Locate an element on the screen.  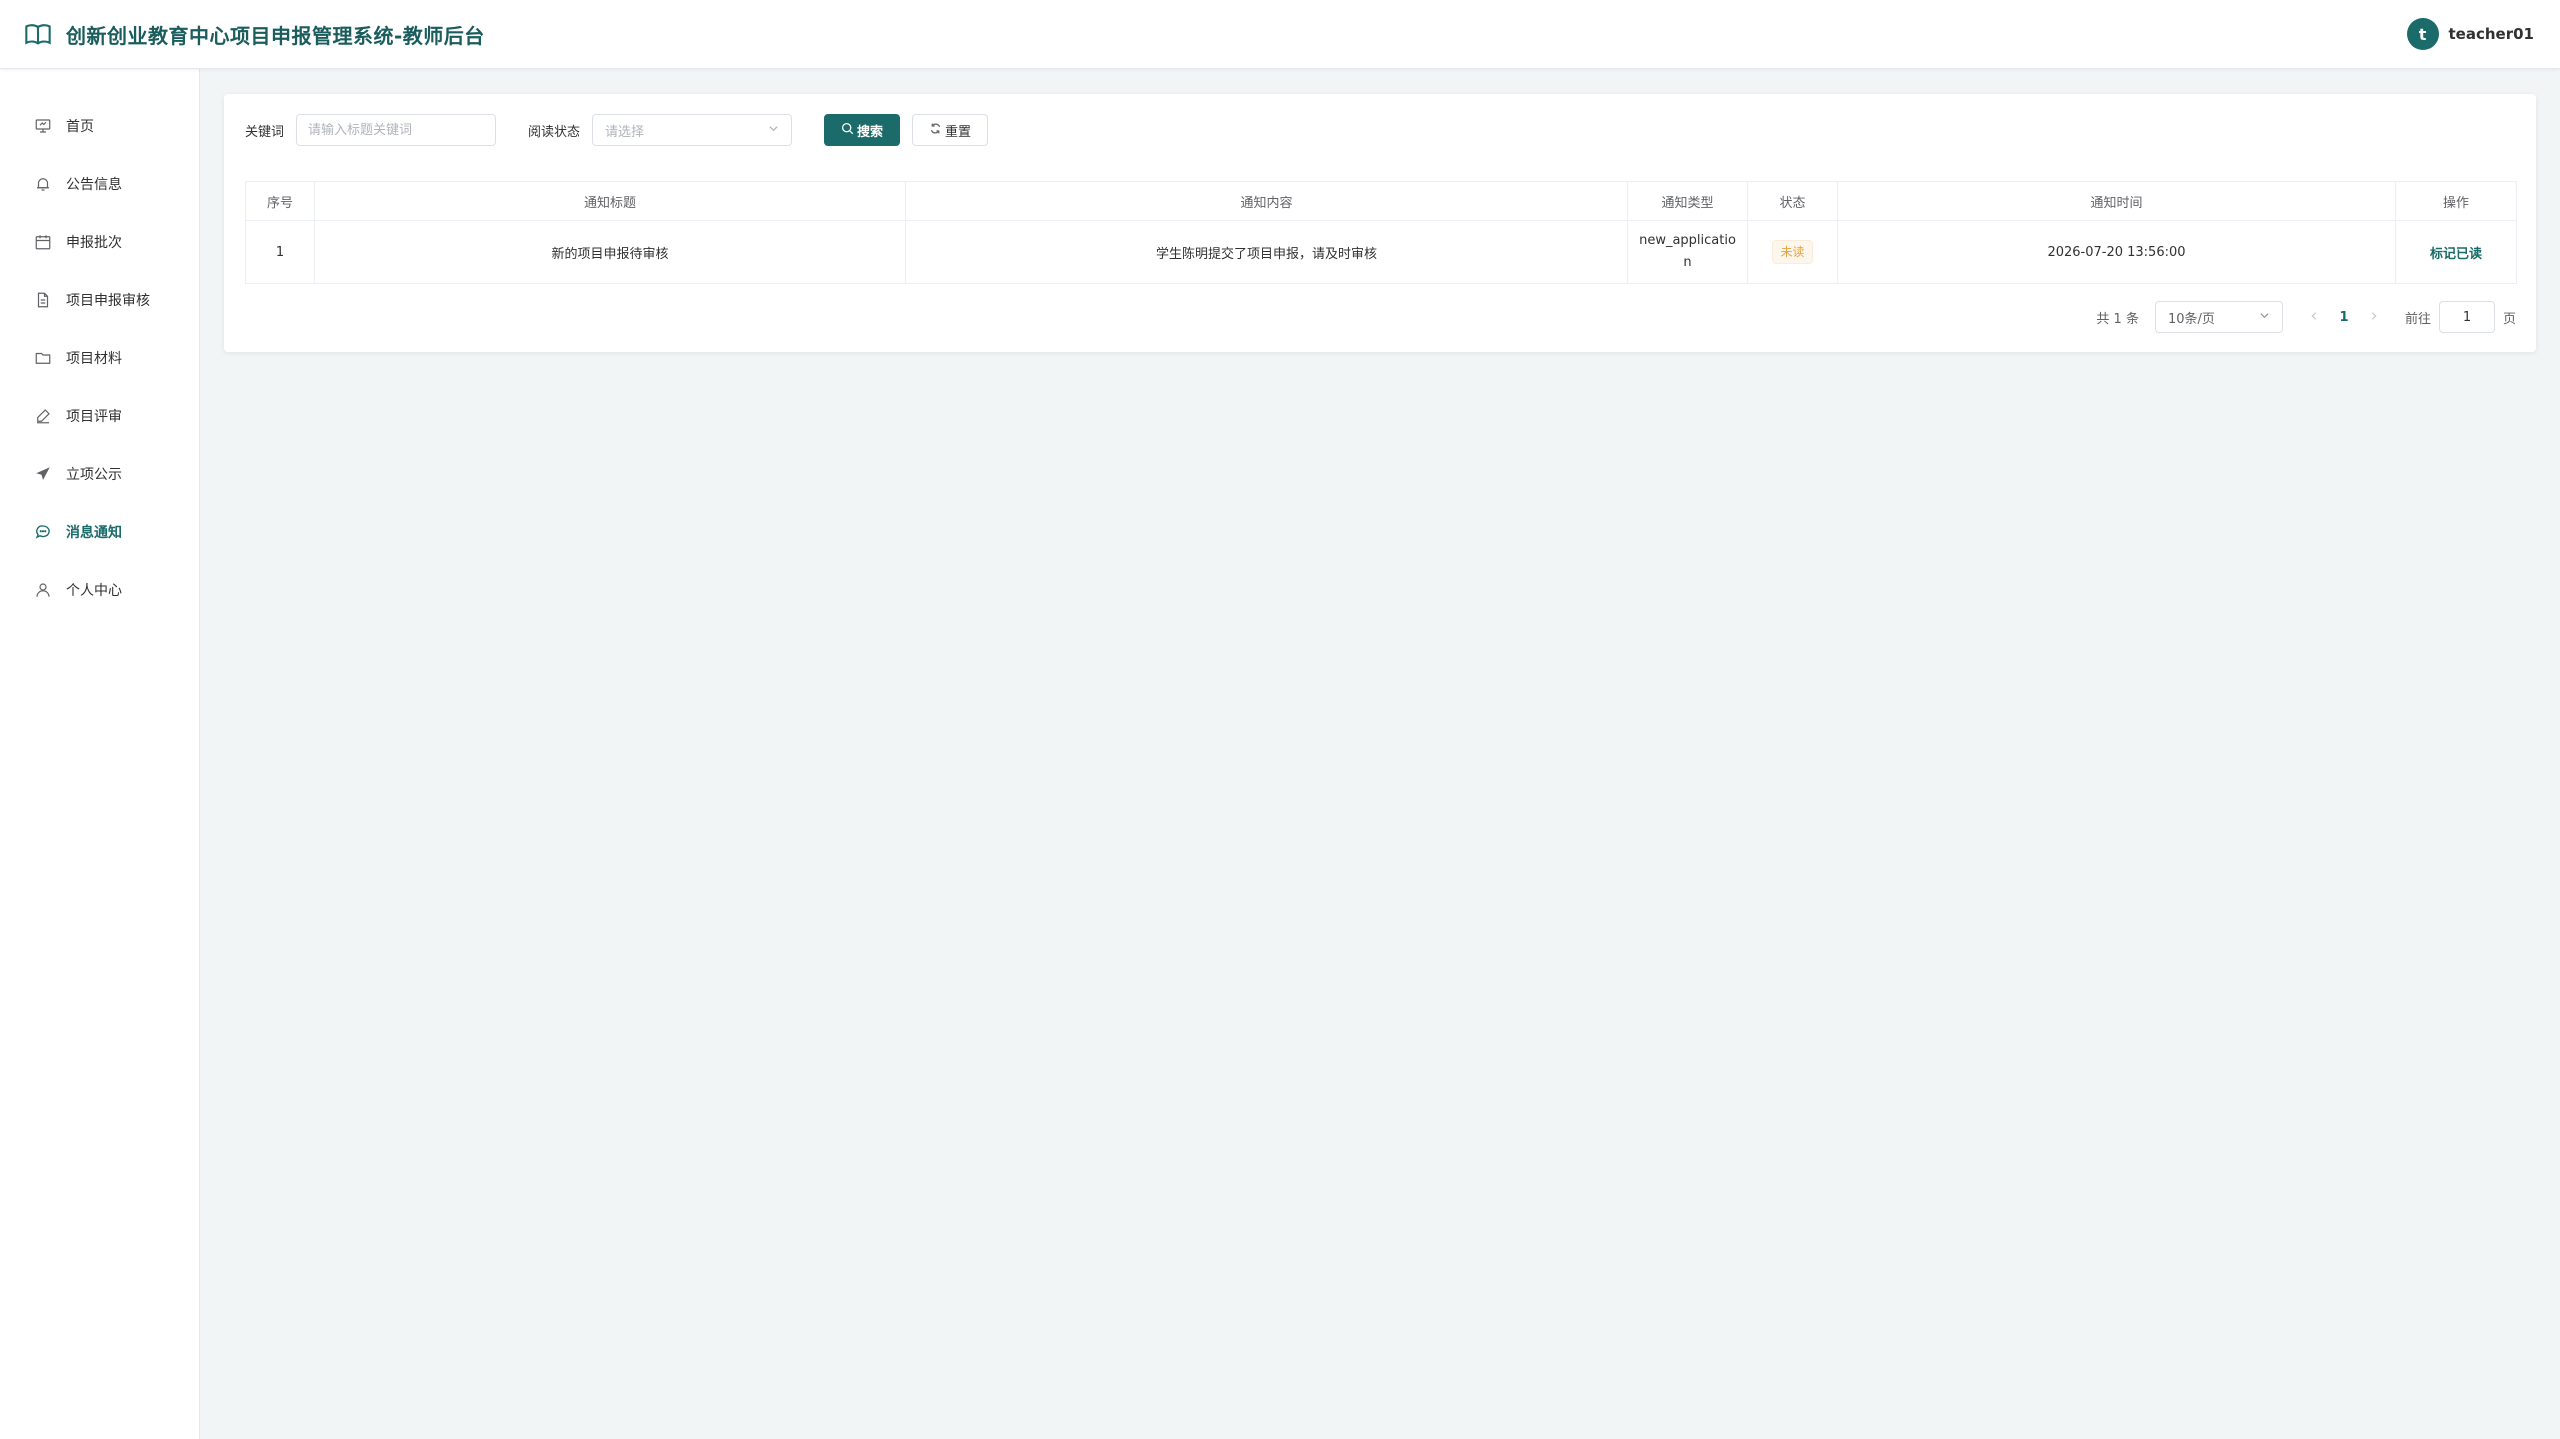
cell-action: 标记已读 is located at coordinates (2456, 252).